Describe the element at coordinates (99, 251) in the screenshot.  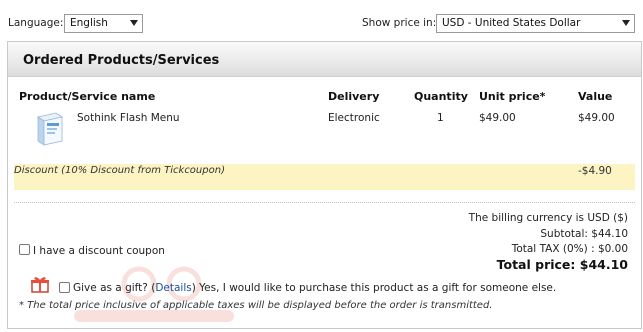
I see `discount-coupon-label: I have a discount coupon` at that location.